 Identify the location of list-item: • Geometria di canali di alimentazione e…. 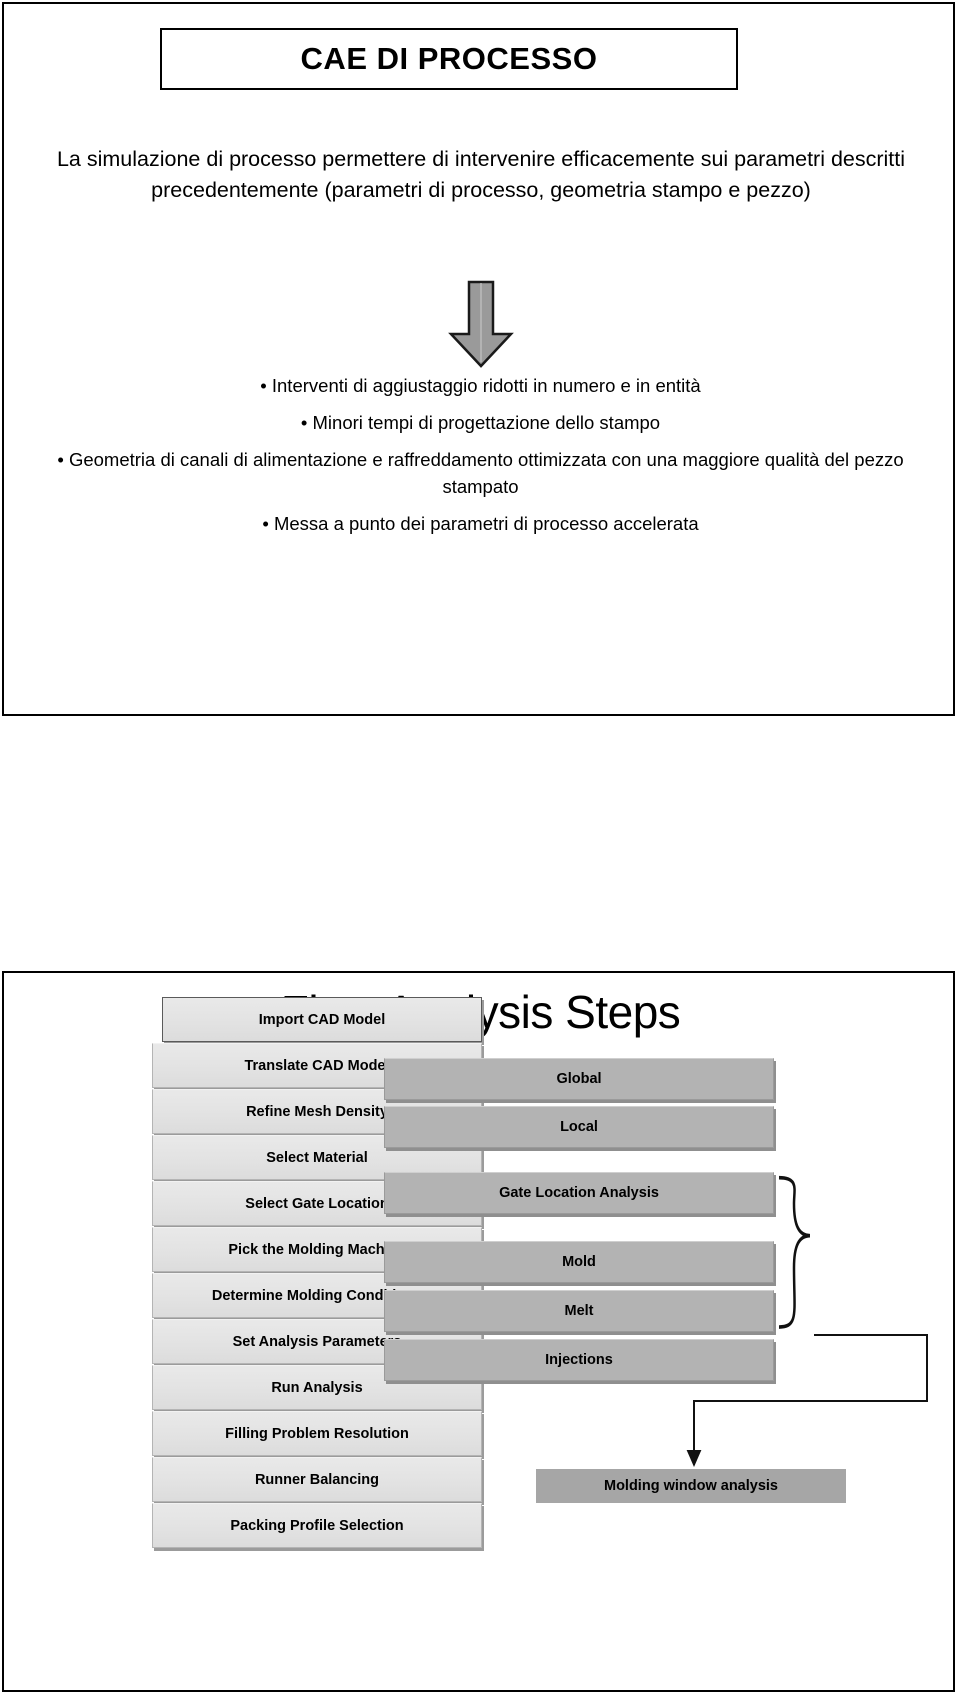
(480, 473).